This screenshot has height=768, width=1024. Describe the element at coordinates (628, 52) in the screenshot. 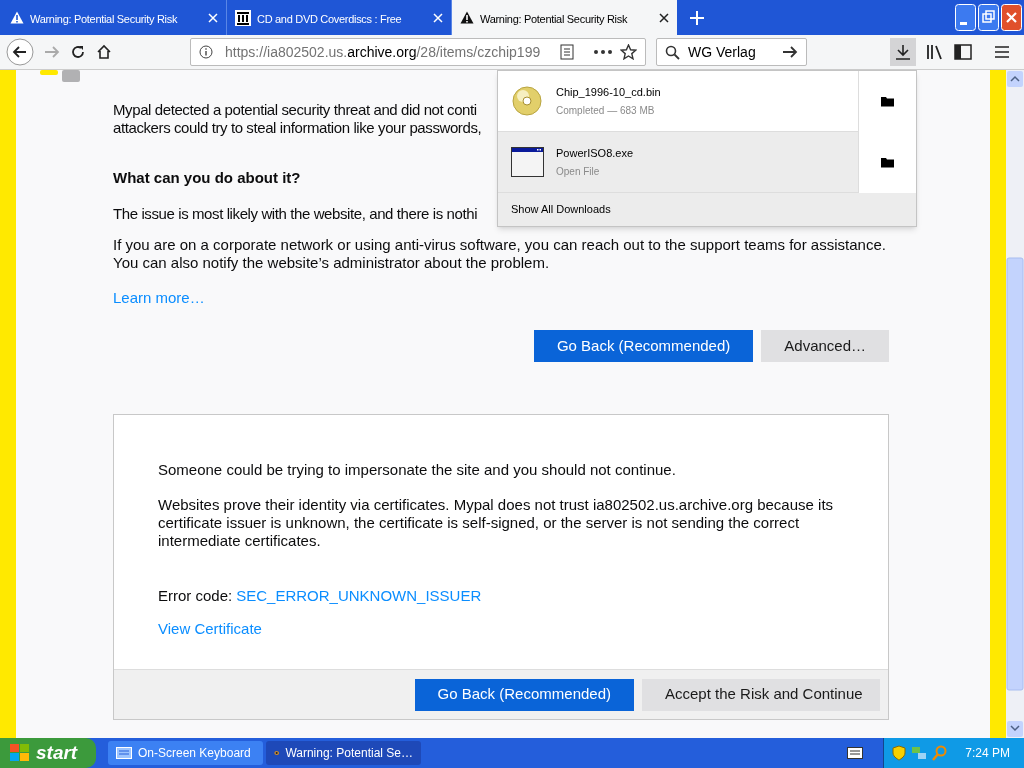

I see `star-icon` at that location.